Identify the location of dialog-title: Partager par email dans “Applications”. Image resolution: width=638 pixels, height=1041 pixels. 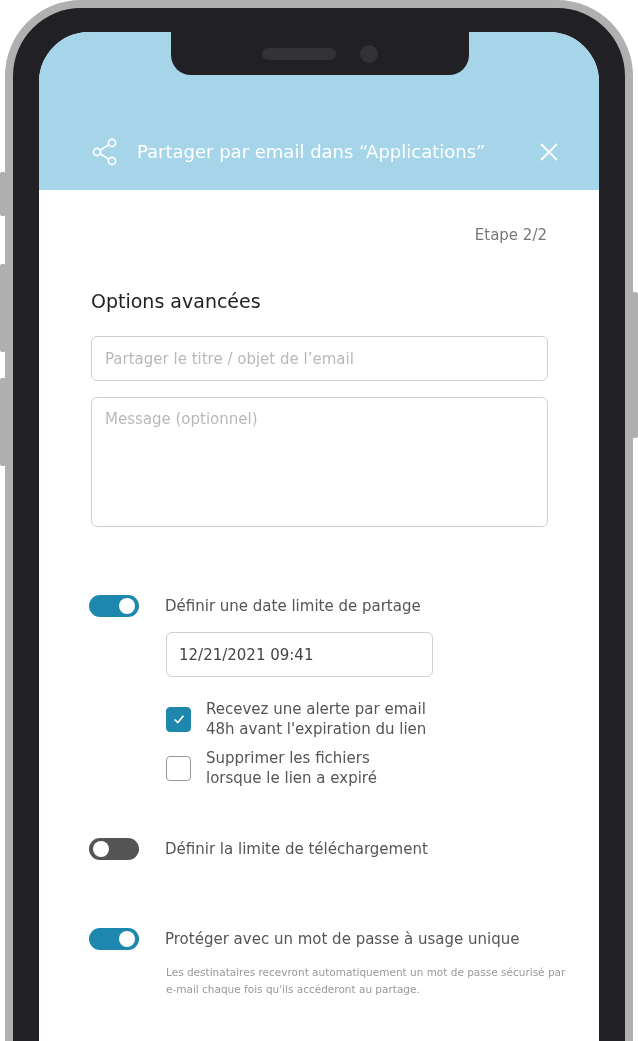
(312, 152).